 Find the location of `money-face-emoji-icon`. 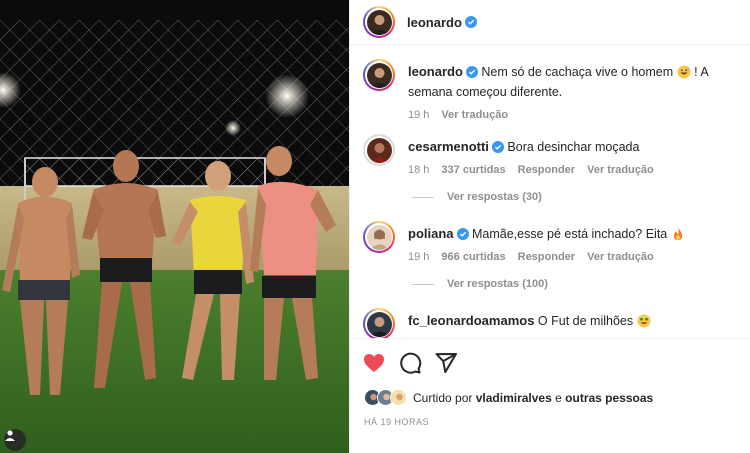

money-face-emoji-icon is located at coordinates (644, 321).